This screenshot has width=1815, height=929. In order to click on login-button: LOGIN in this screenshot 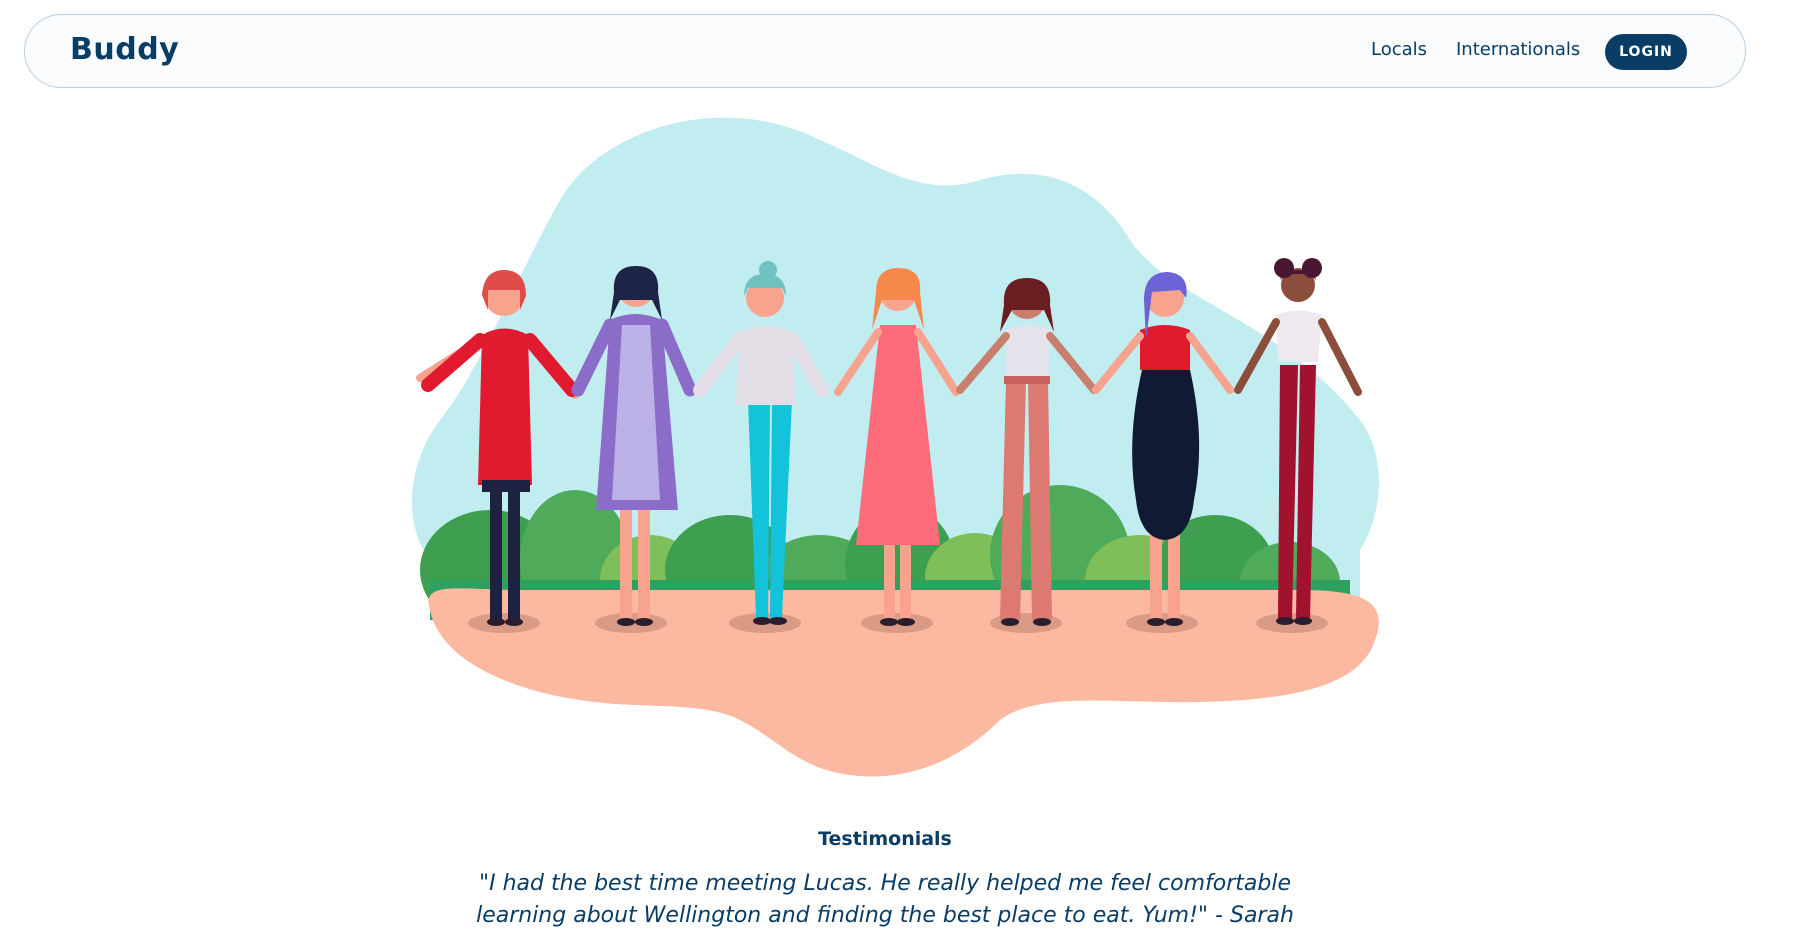, I will do `click(1646, 52)`.